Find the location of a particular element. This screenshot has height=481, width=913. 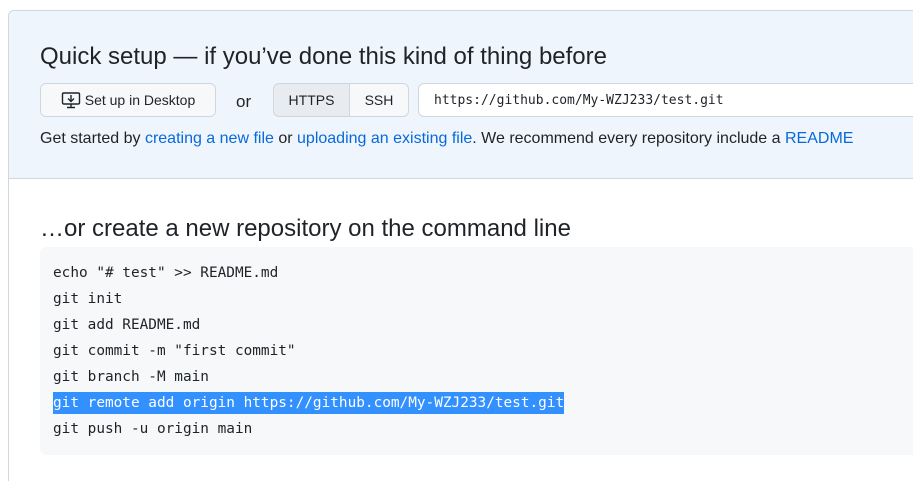

clone-url-input is located at coordinates (665, 100).